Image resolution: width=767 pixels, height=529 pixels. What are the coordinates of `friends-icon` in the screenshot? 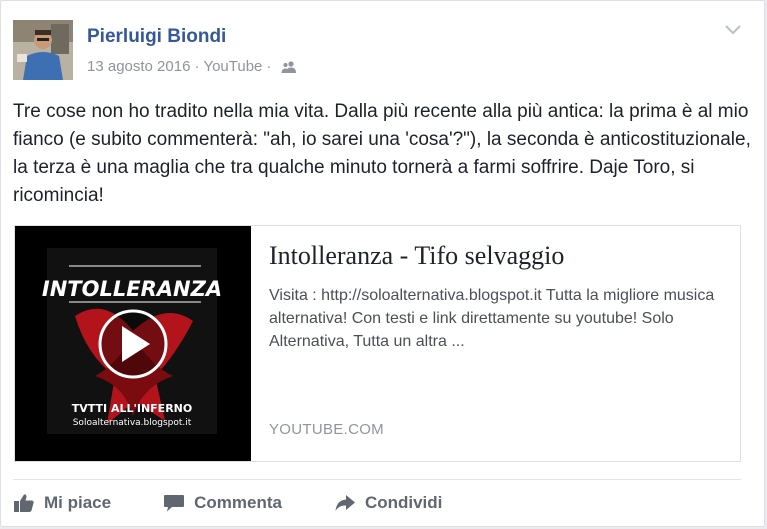 It's located at (289, 67).